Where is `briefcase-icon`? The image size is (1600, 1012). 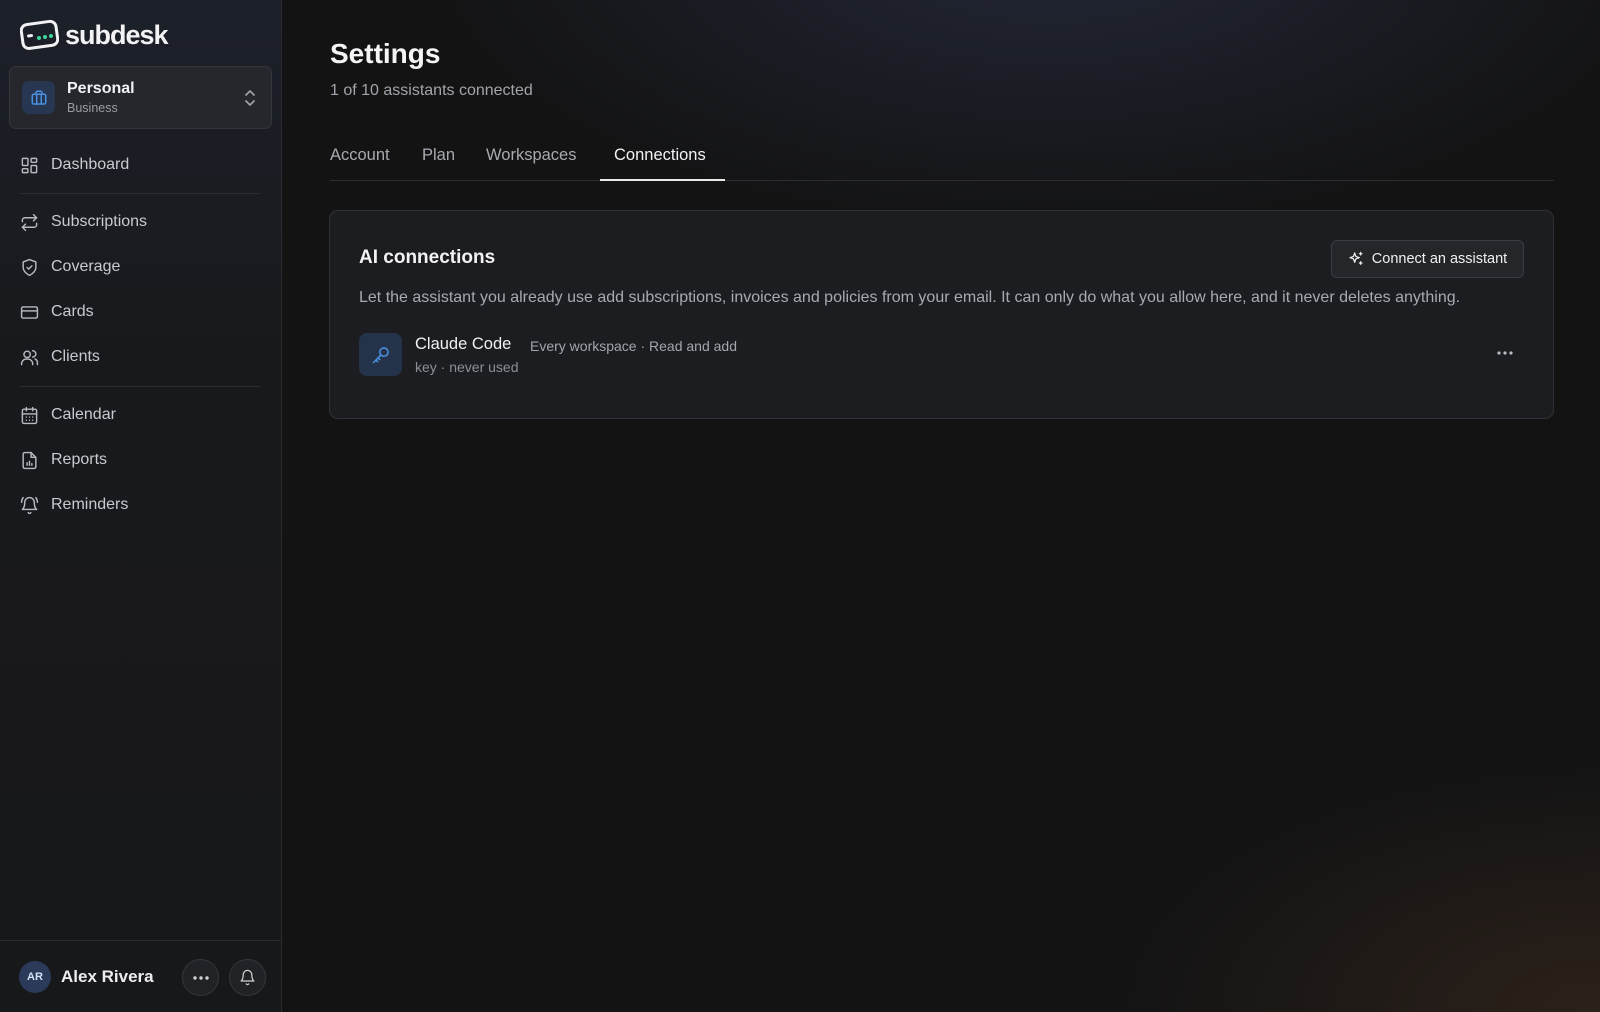 briefcase-icon is located at coordinates (38, 97).